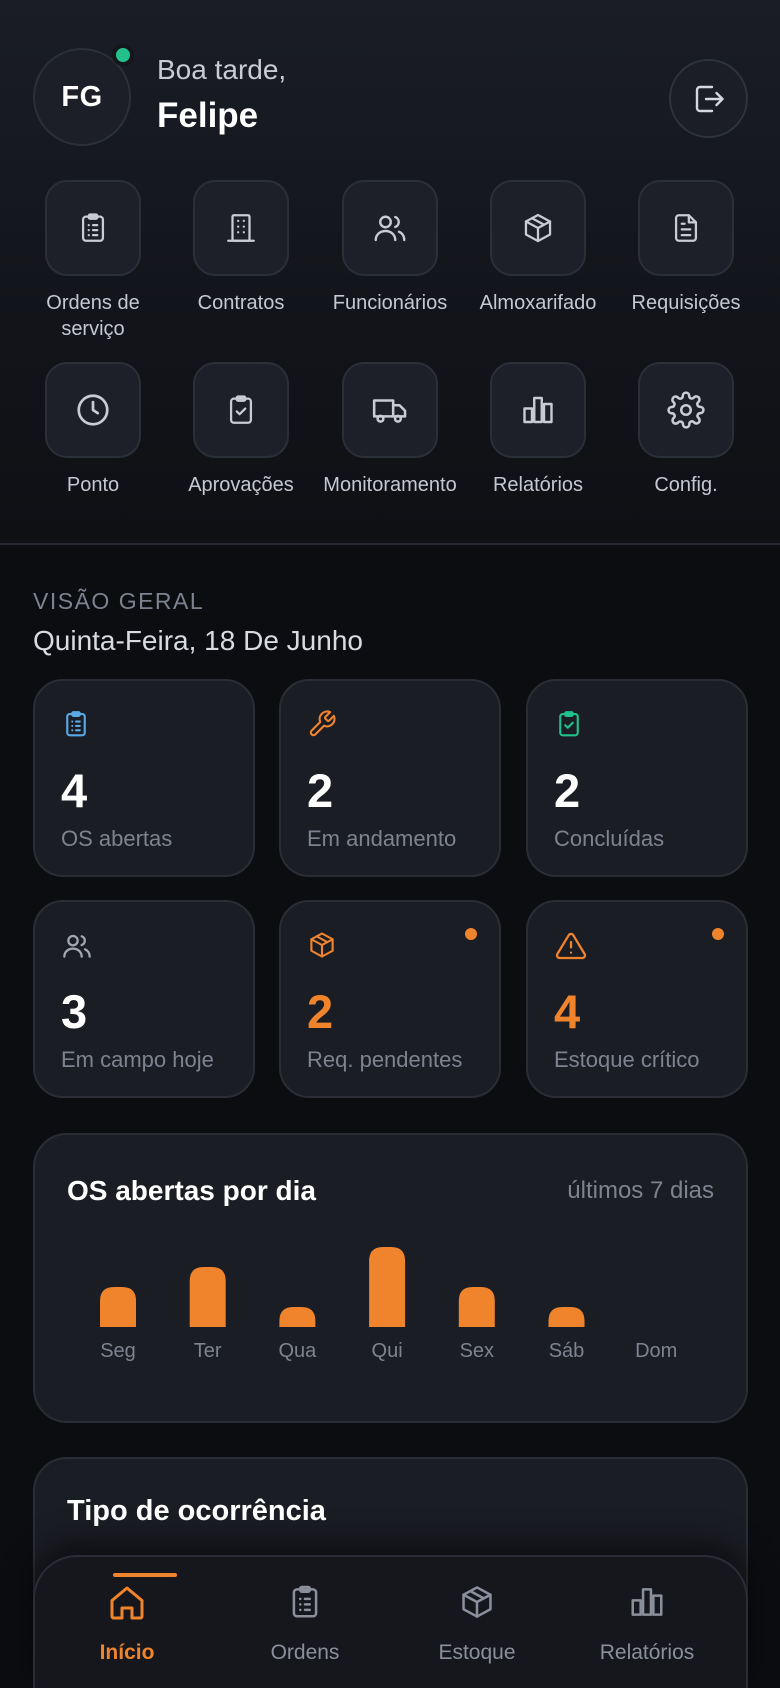 The height and width of the screenshot is (1688, 780). I want to click on menu-item-contratos: Contratos, so click(241, 248).